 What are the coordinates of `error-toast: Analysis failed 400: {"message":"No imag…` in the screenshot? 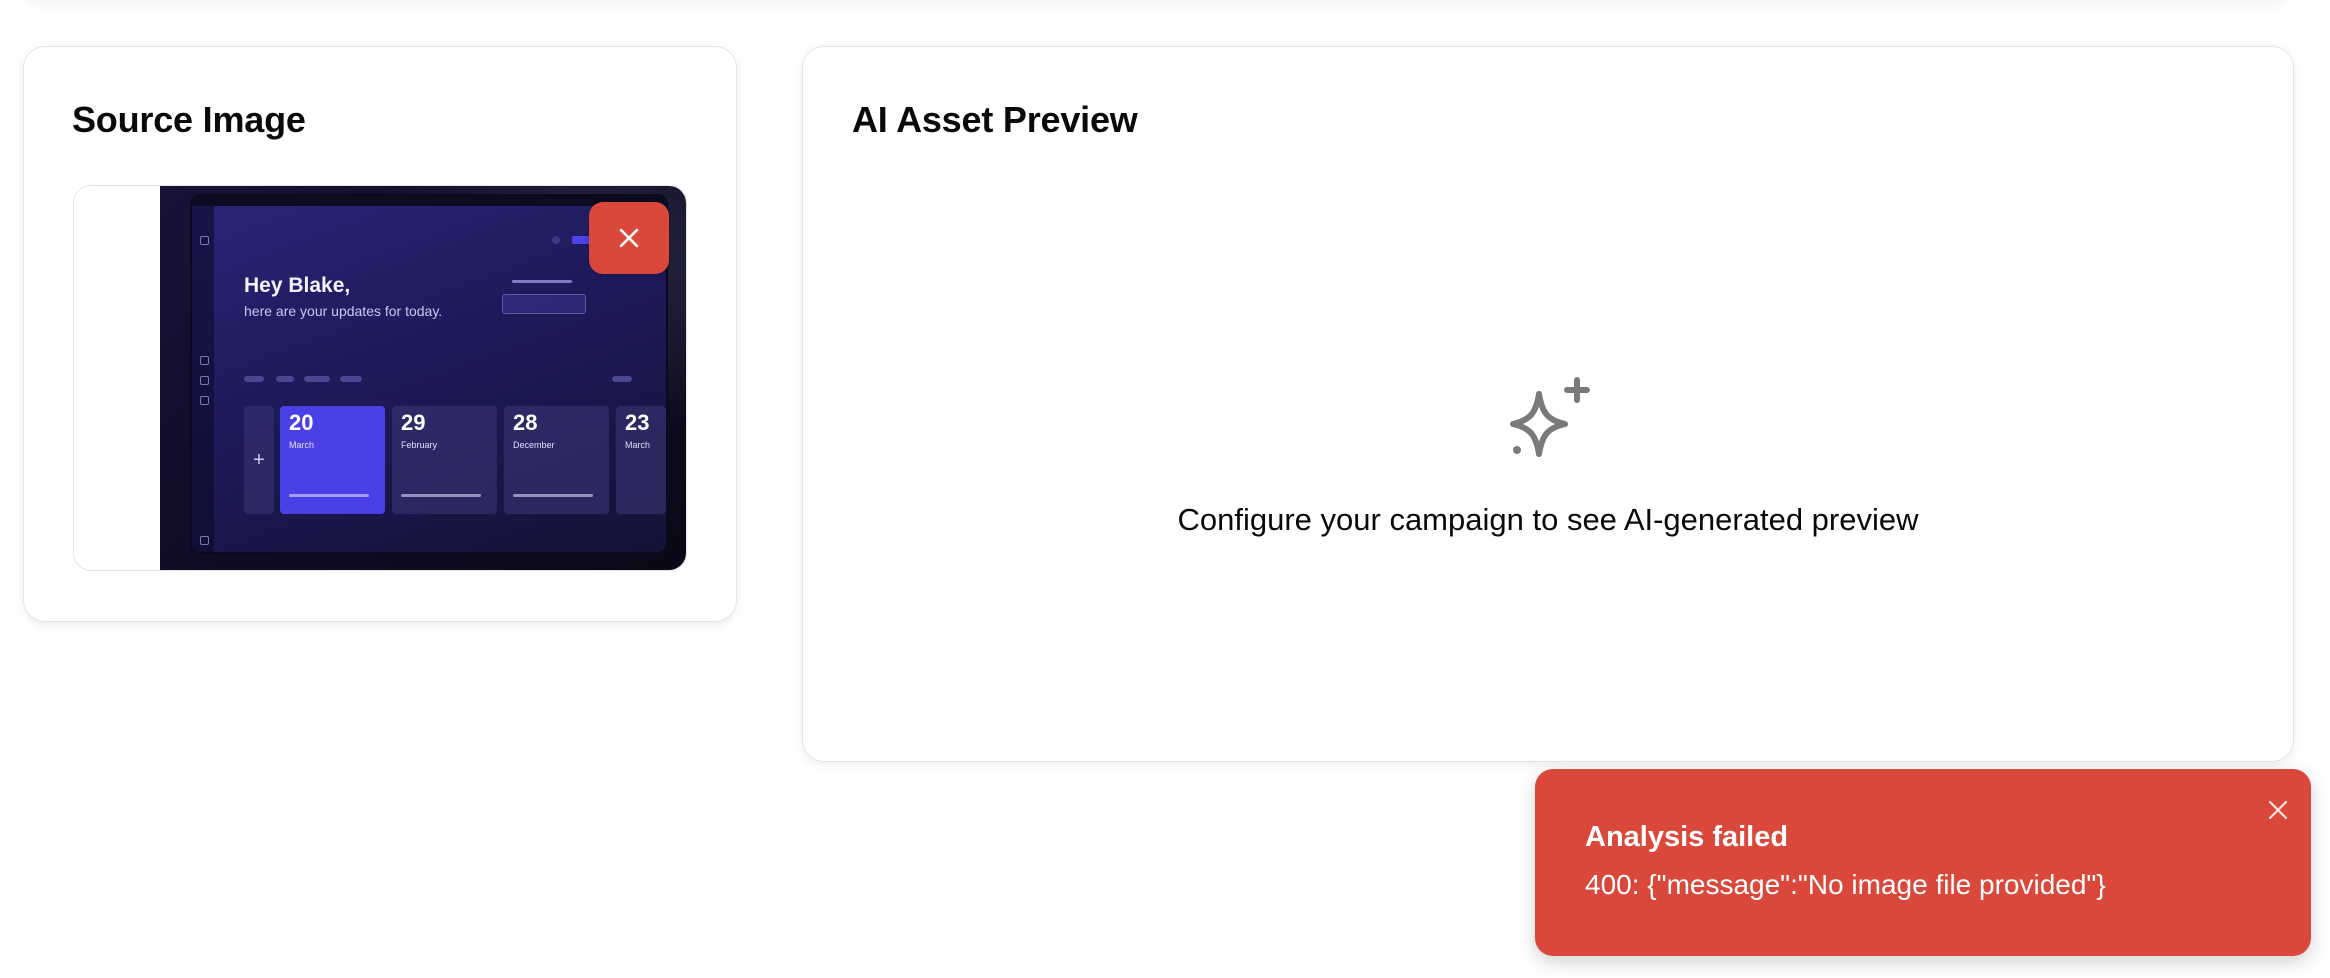 It's located at (1923, 862).